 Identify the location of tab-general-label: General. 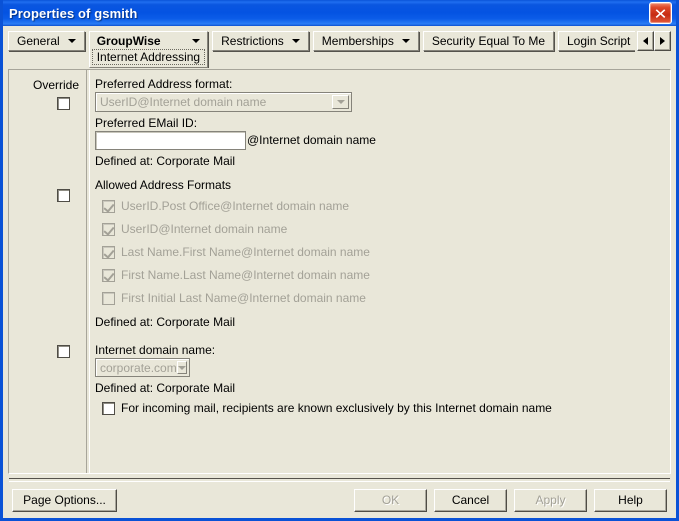
(38, 41).